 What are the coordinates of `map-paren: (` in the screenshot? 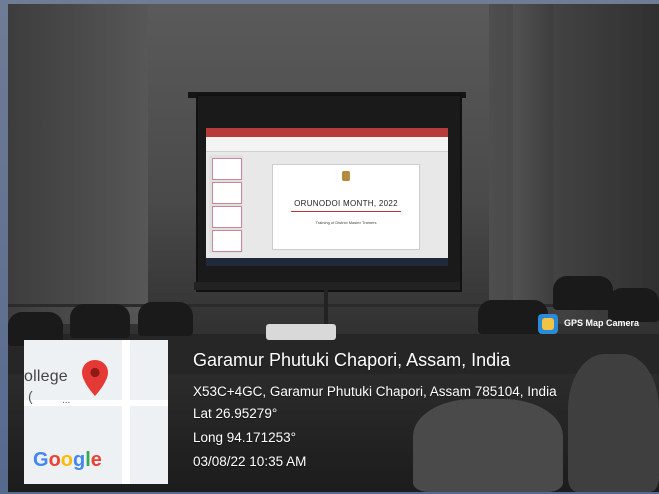 It's located at (30, 396).